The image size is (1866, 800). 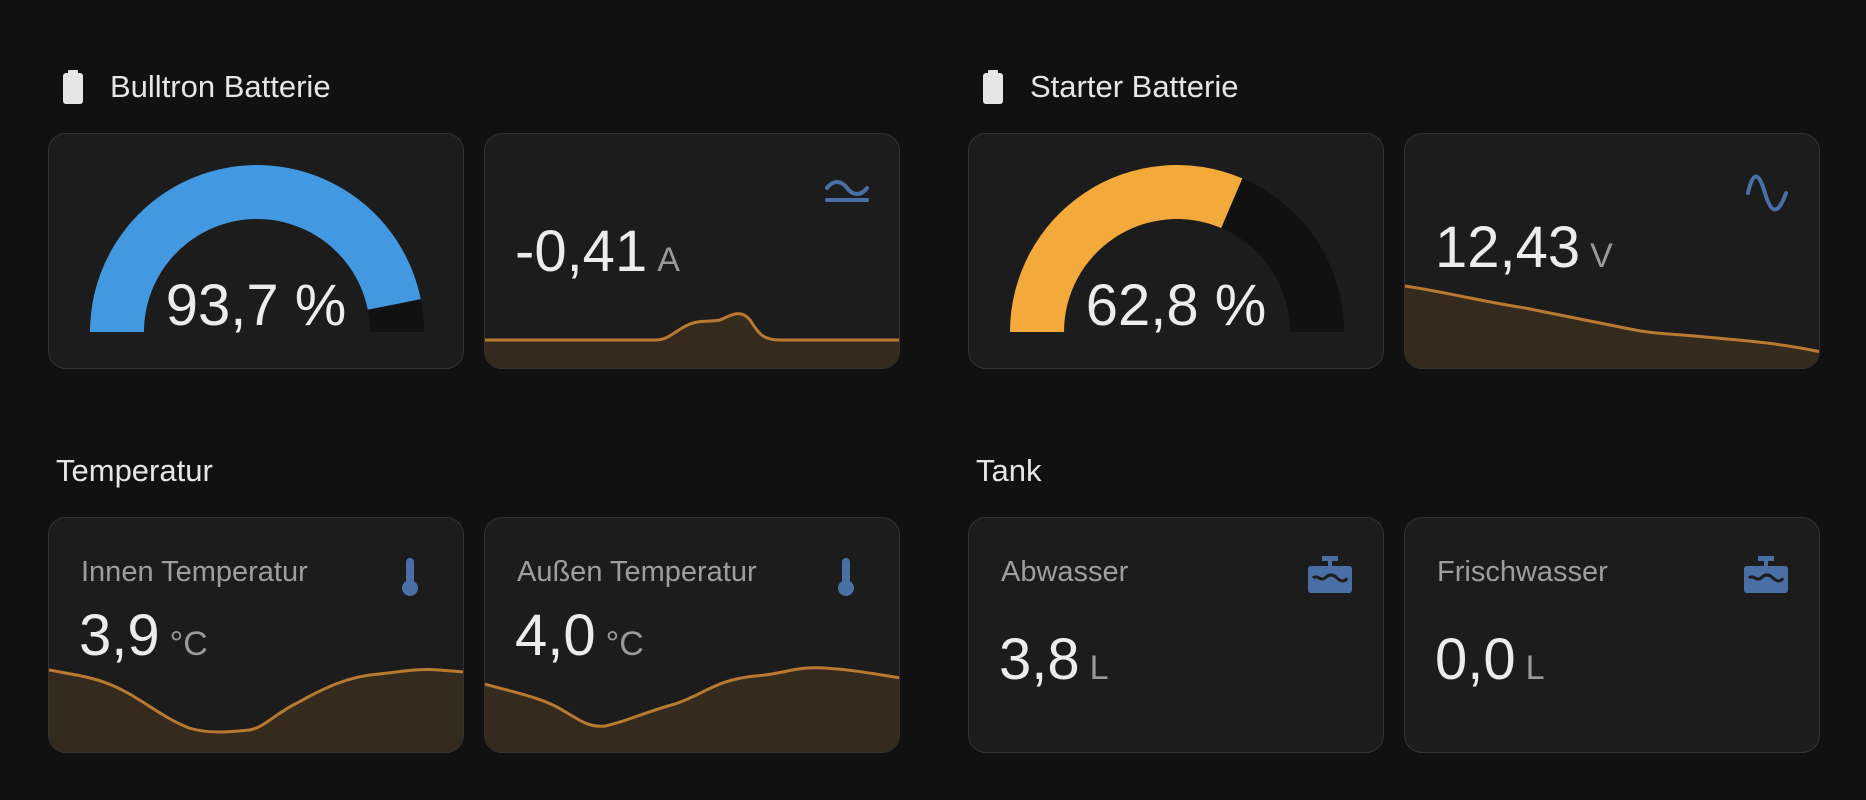 I want to click on value-number: 4,0, so click(x=555, y=635).